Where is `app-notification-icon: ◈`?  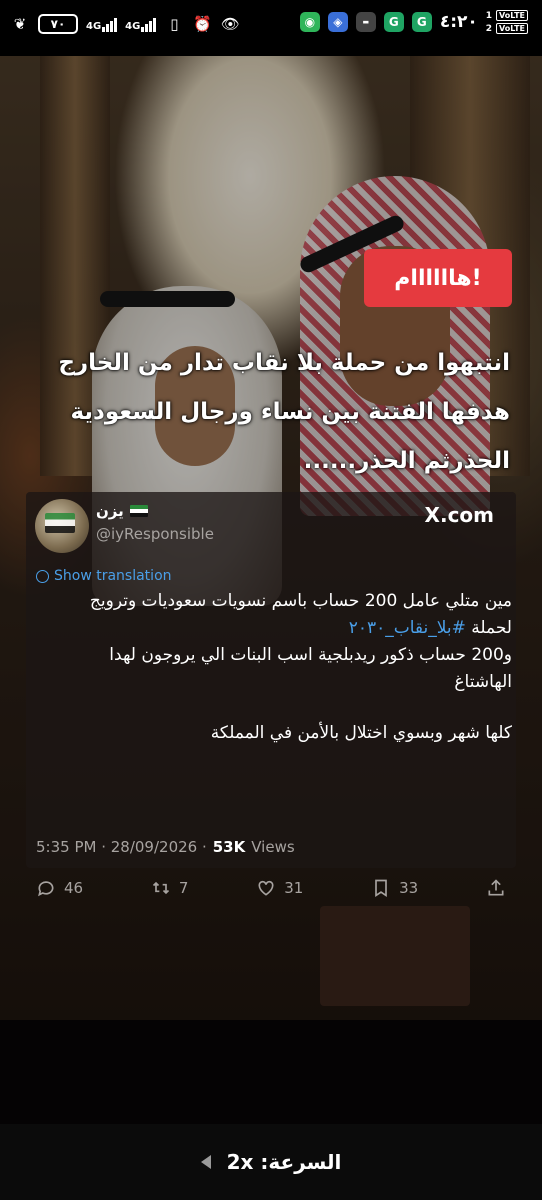
app-notification-icon: ◈ is located at coordinates (337, 22).